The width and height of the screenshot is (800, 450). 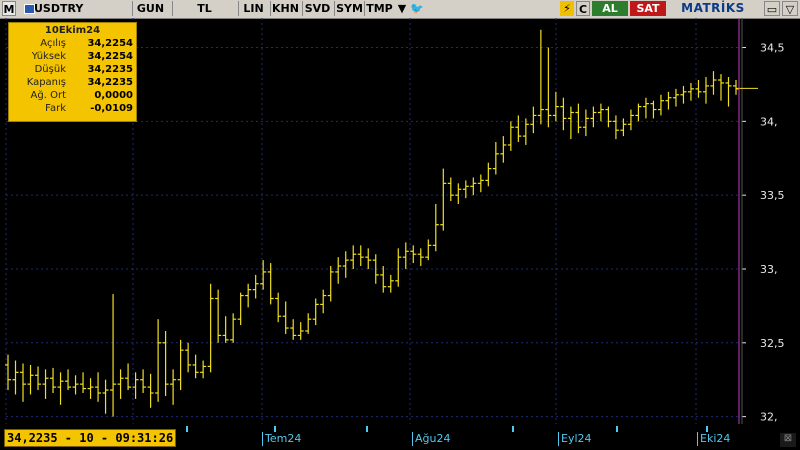 I want to click on x-tick-label: Eyl24, so click(x=575, y=439).